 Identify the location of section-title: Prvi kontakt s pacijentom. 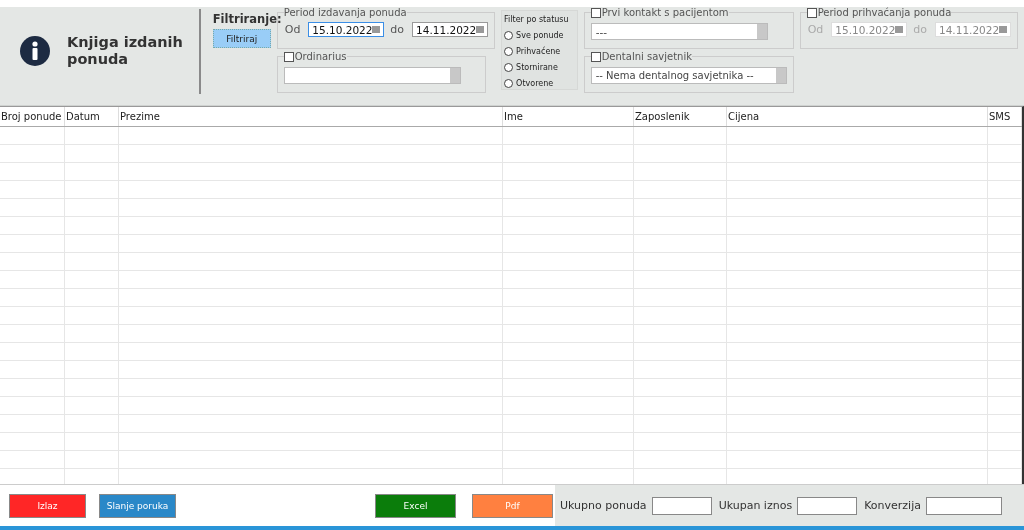
(665, 12).